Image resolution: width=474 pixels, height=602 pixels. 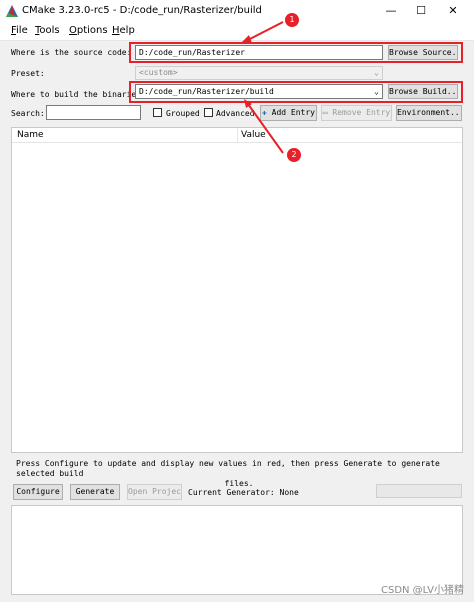 What do you see at coordinates (292, 20) in the screenshot?
I see `annotation-badge-1: 1` at bounding box center [292, 20].